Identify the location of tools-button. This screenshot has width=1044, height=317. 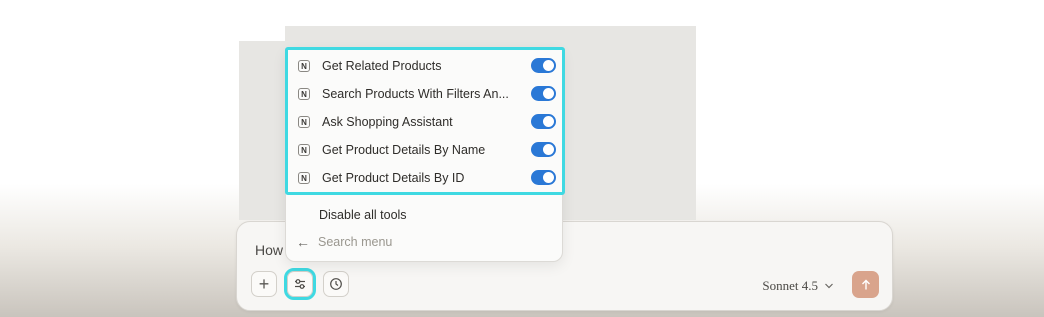
(300, 284).